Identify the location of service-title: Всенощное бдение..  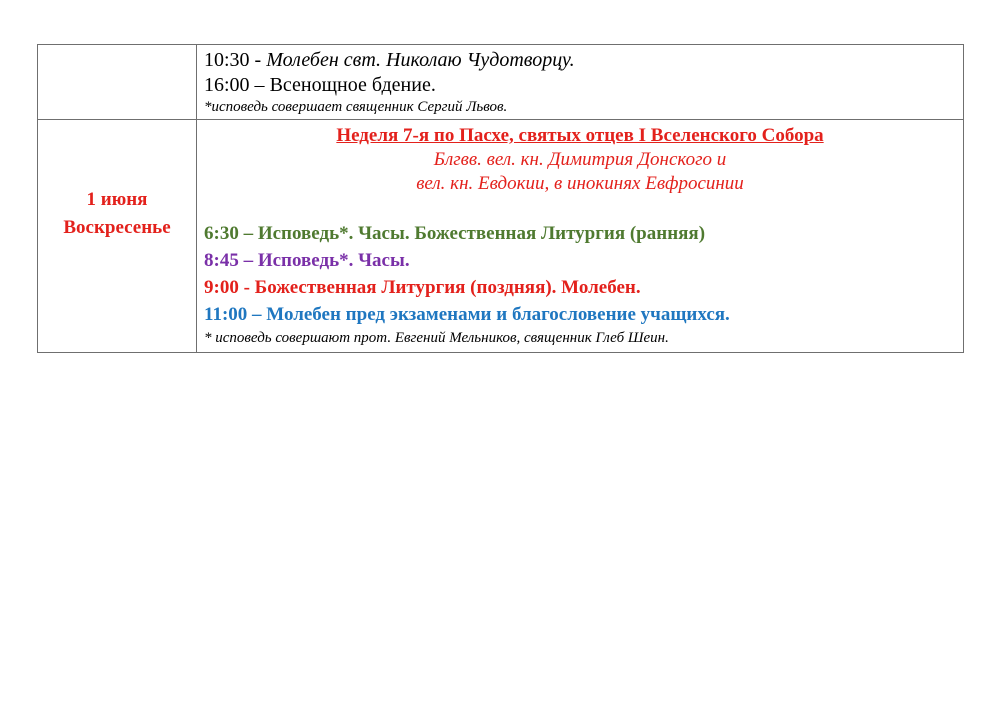
(352, 85).